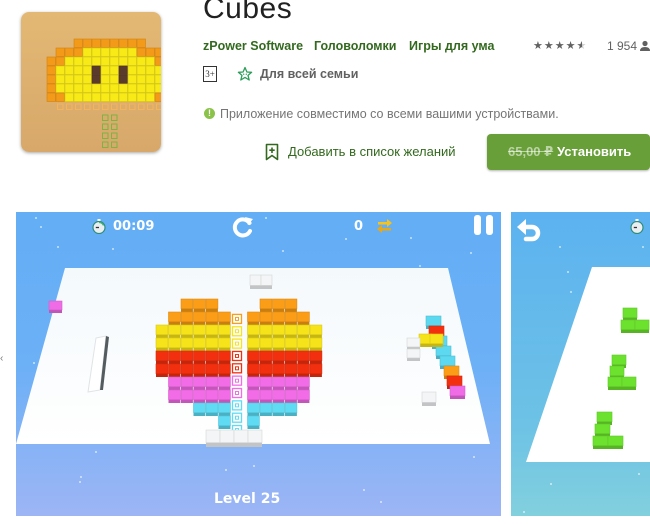  What do you see at coordinates (531, 151) in the screenshot?
I see `old-price: 65,00 ₽` at bounding box center [531, 151].